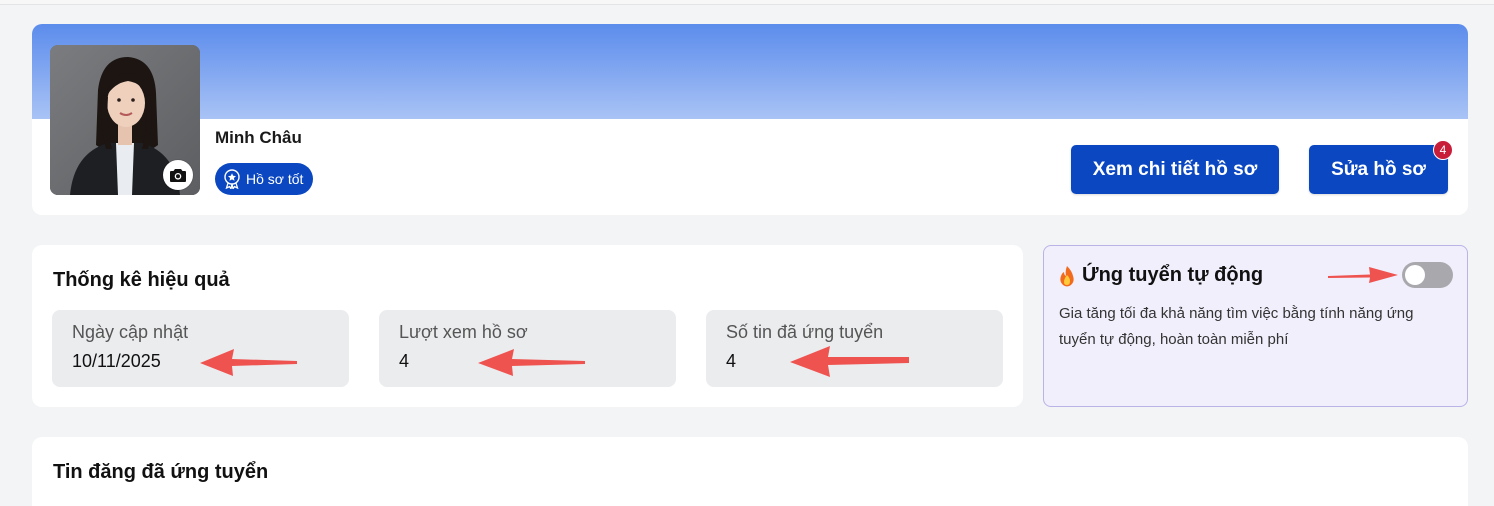  I want to click on notification-badge: 4, so click(1443, 150).